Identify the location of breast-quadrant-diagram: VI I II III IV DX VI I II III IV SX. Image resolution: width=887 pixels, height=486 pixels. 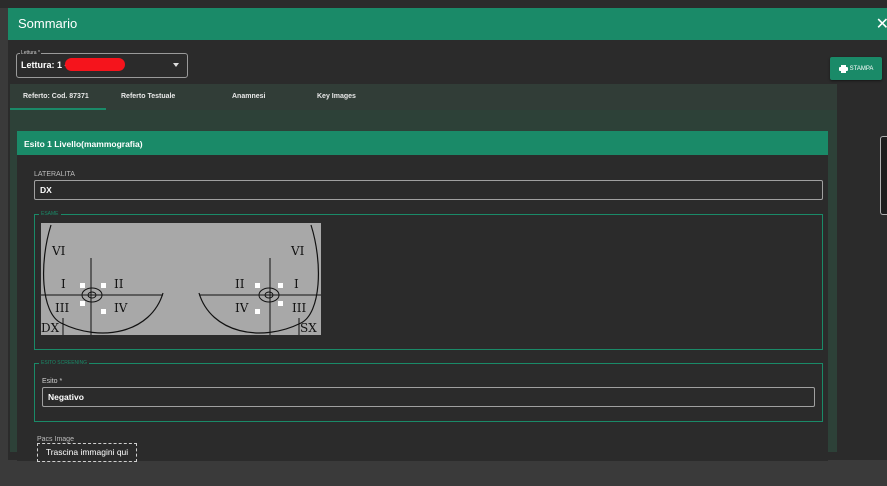
(181, 279).